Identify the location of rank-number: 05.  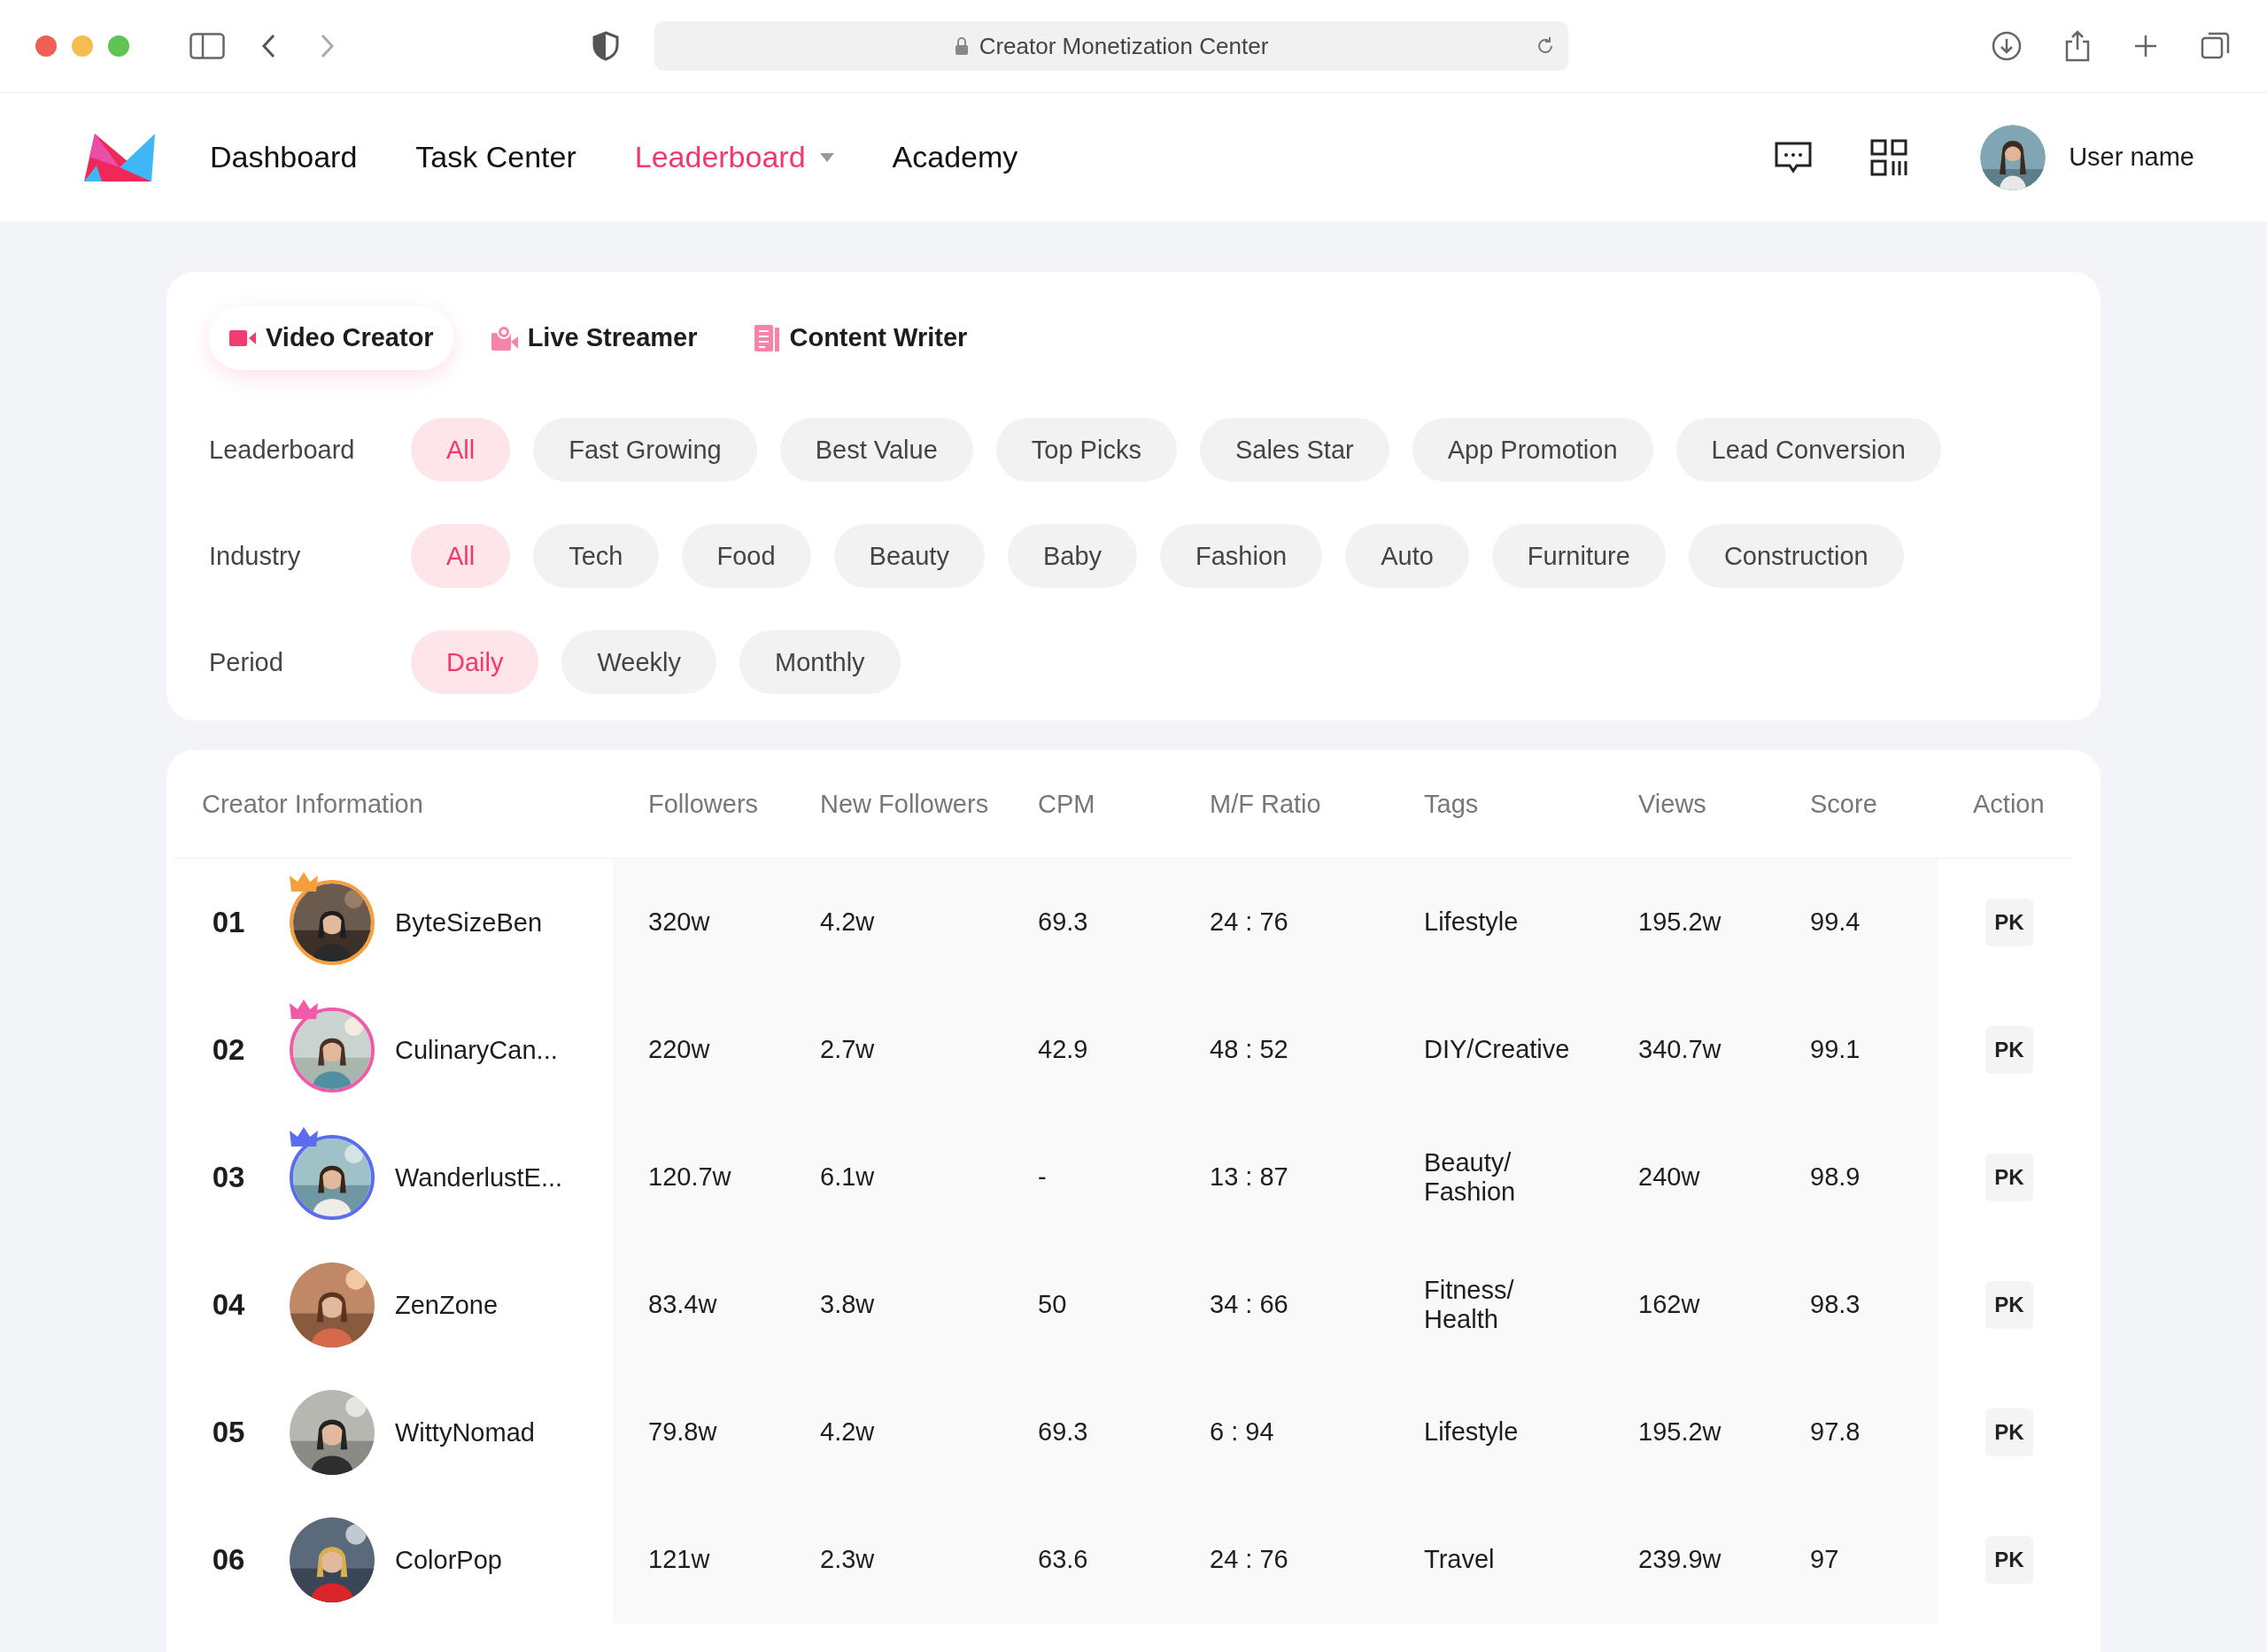
(228, 1432).